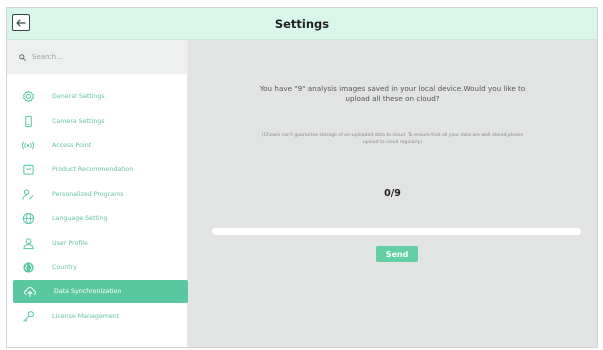  What do you see at coordinates (88, 194) in the screenshot?
I see `sidebar-item-label: Personalized Programs` at bounding box center [88, 194].